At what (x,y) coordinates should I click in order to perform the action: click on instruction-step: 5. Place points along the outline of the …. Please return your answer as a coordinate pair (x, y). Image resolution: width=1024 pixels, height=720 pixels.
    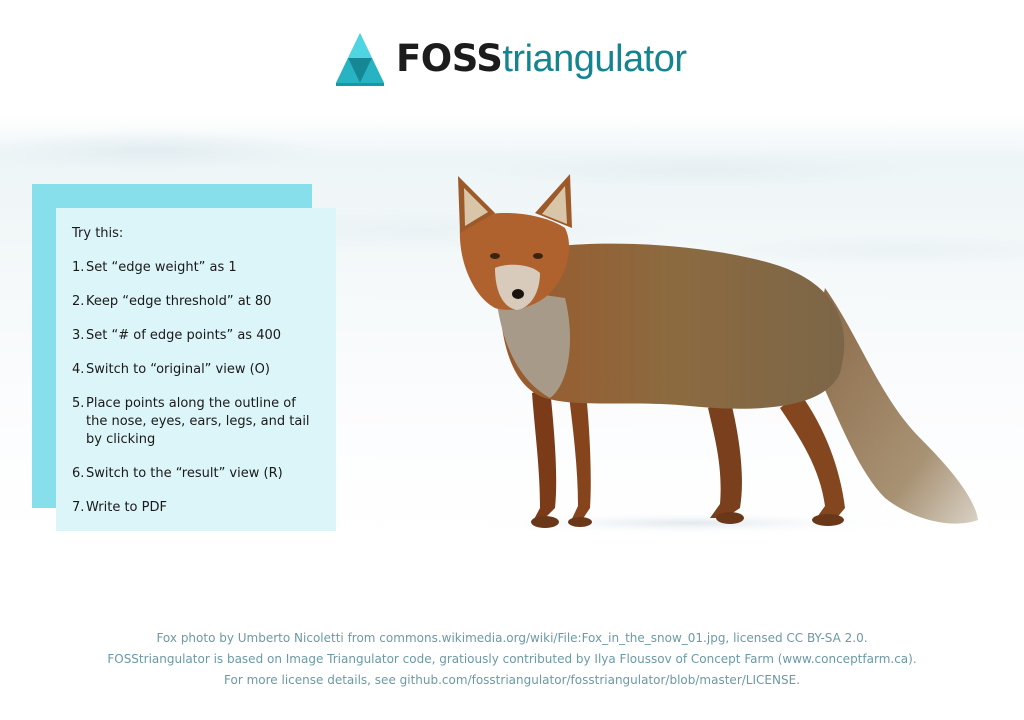
    Looking at the image, I should click on (196, 422).